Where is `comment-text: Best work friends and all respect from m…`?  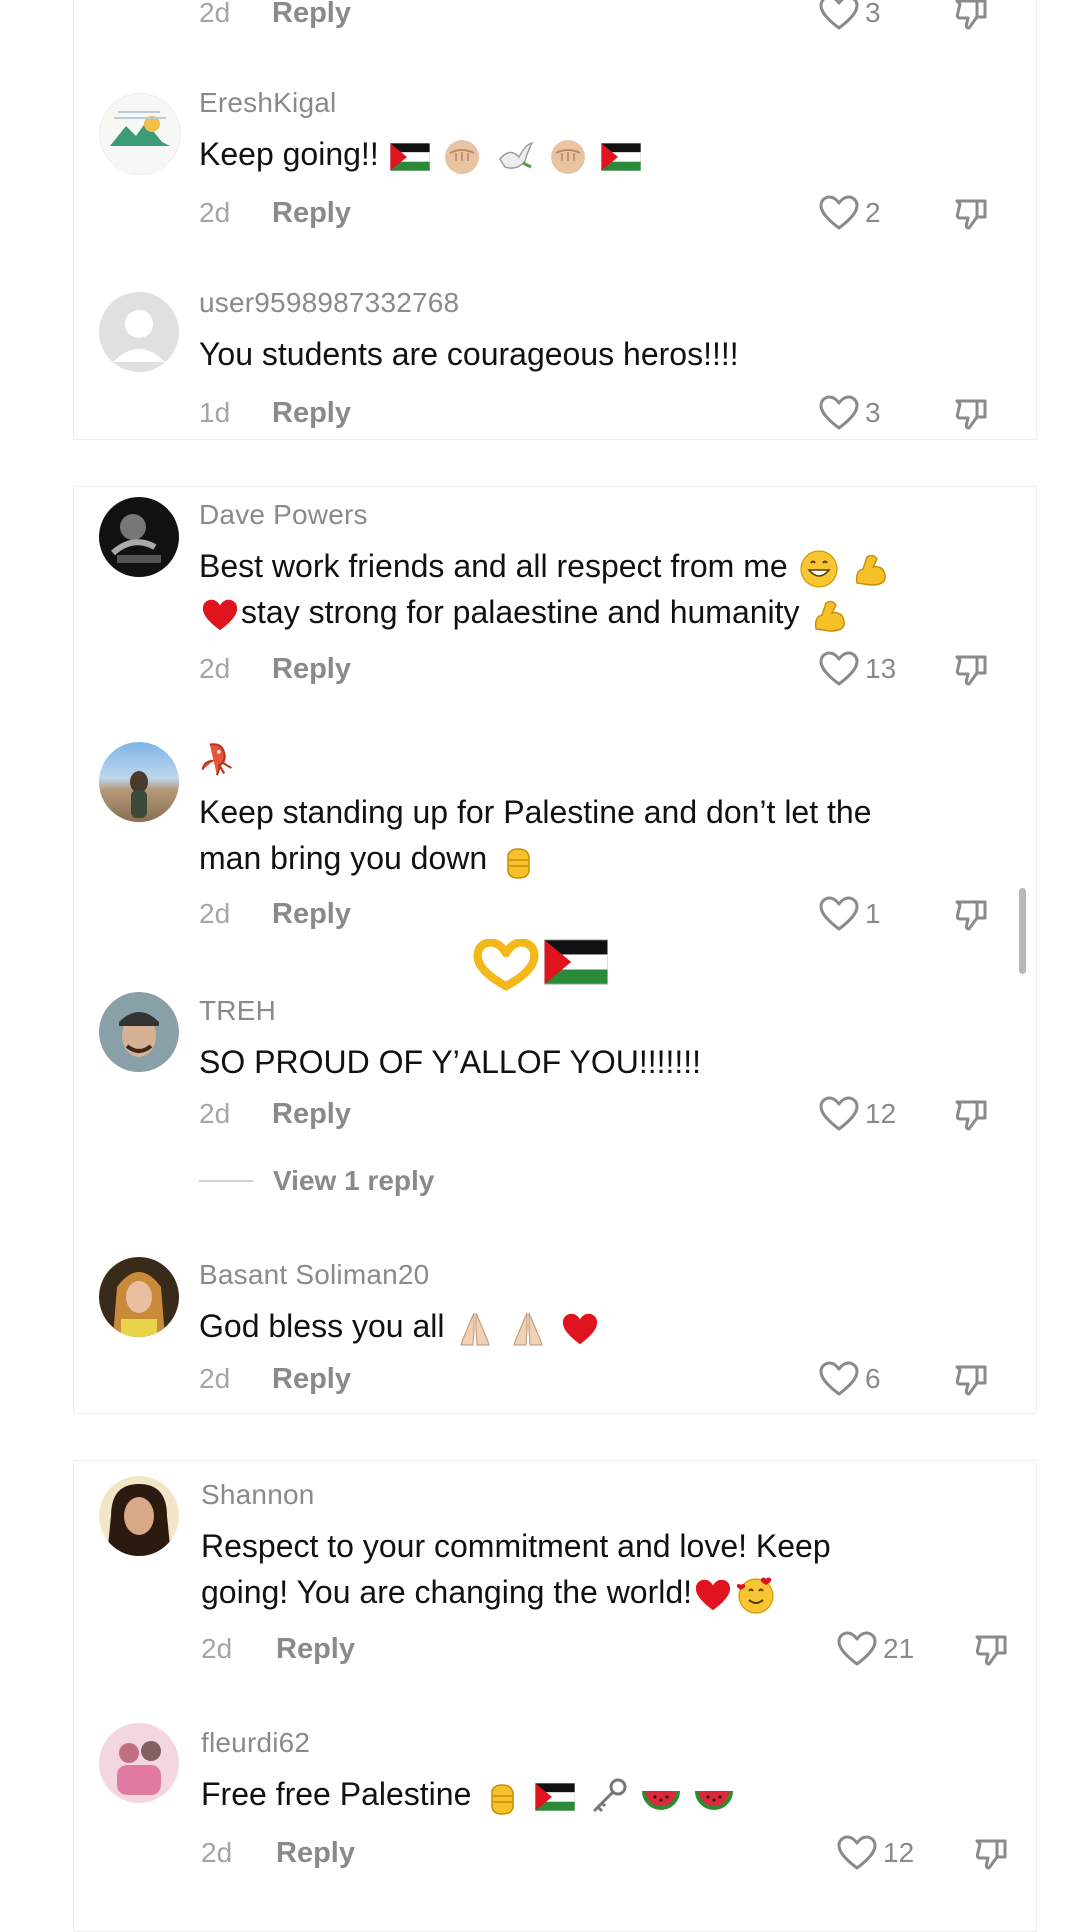
comment-text: Best work friends and all respect from m… is located at coordinates (589, 589).